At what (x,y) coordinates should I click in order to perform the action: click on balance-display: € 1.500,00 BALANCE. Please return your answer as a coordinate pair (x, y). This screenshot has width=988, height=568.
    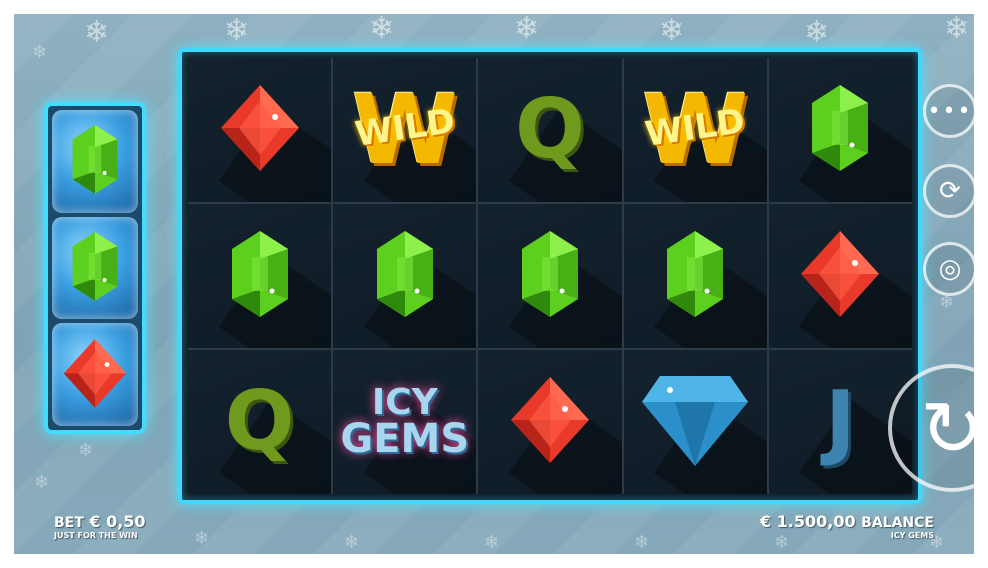
    Looking at the image, I should click on (847, 521).